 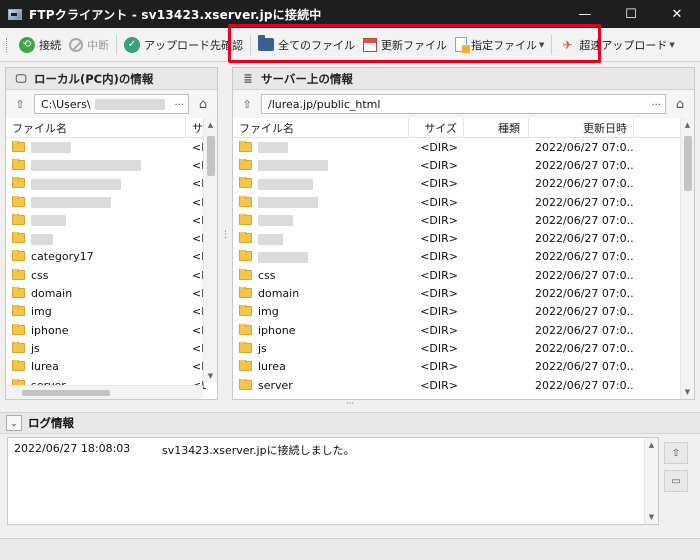 I want to click on vertical-splitter: ⋮, so click(x=225, y=236).